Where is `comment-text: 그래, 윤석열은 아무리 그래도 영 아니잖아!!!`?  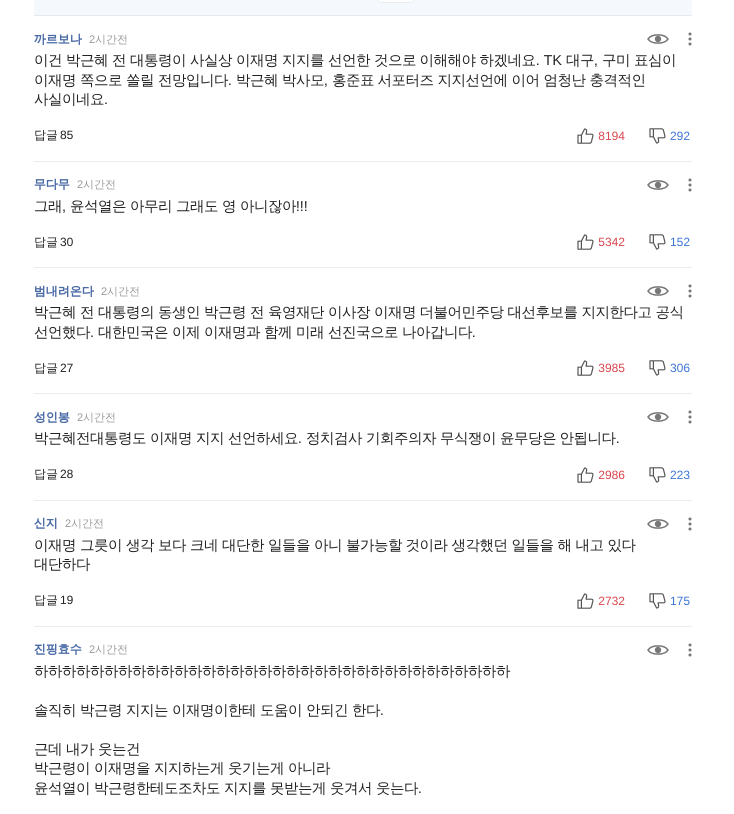 comment-text: 그래, 윤석열은 아무리 그래도 영 아니잖아!!! is located at coordinates (171, 207).